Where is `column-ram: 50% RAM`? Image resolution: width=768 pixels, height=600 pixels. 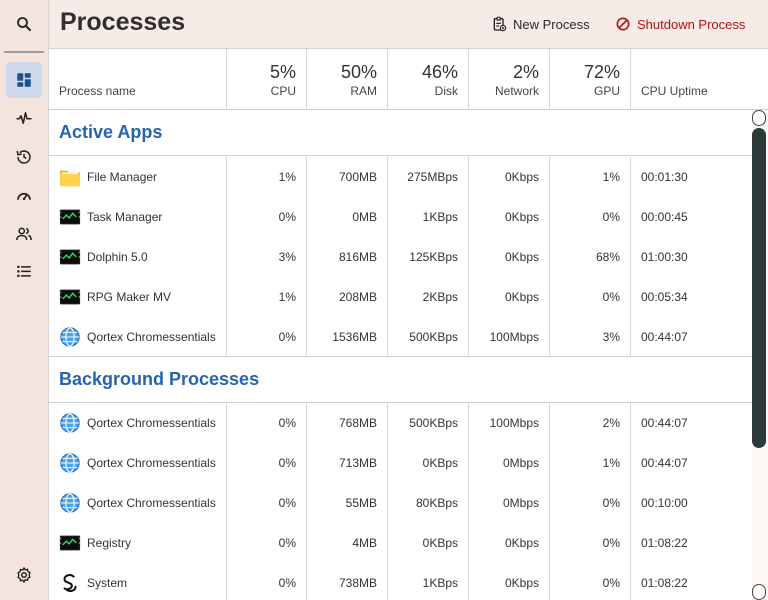 column-ram: 50% RAM is located at coordinates (347, 79).